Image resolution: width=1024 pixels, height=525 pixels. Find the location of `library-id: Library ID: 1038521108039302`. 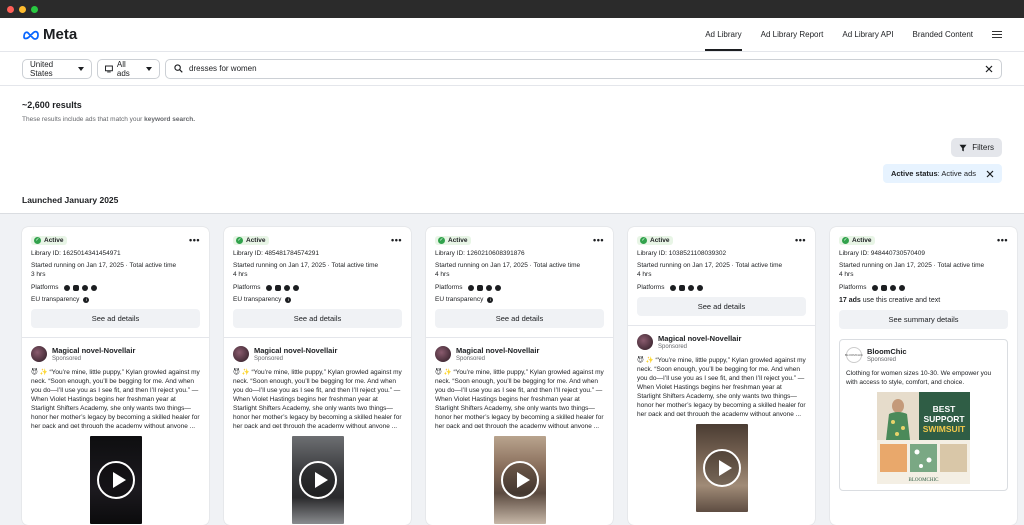

library-id: Library ID: 1038521108039302 is located at coordinates (682, 253).